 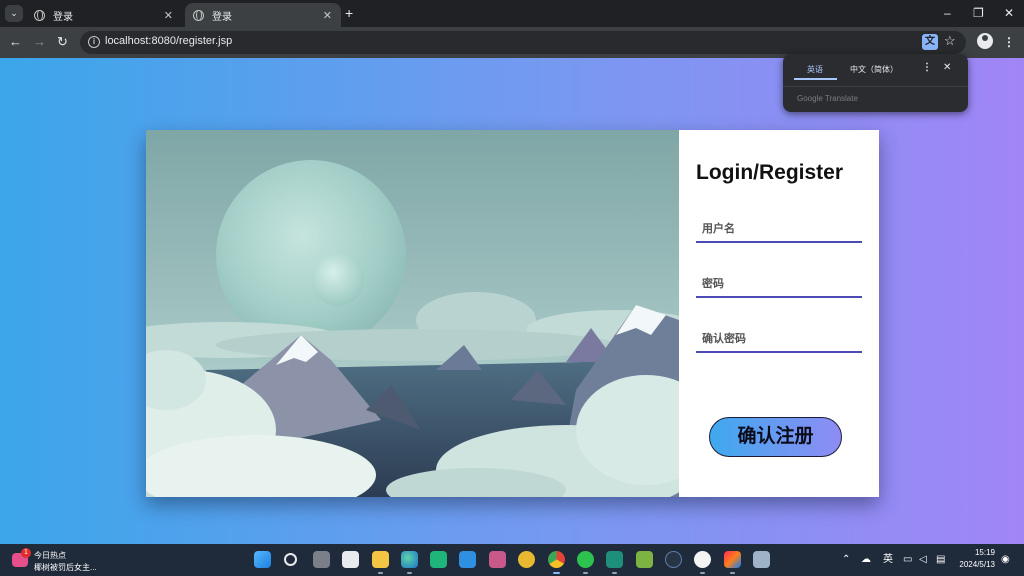 I want to click on wechat-icon, so click(x=585, y=562).